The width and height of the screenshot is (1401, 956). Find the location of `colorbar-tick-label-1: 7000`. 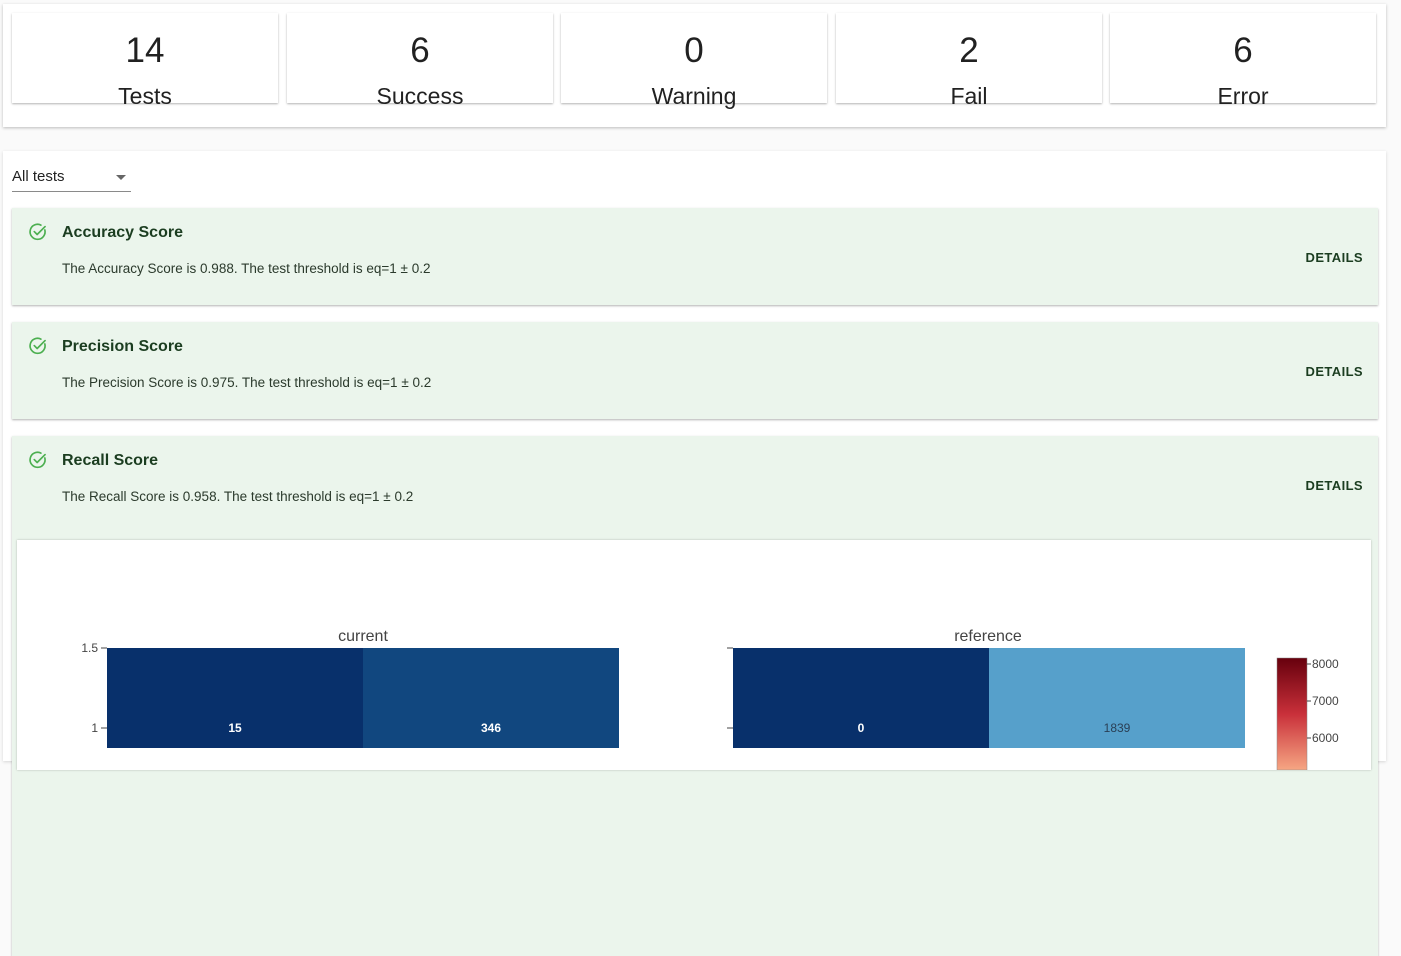

colorbar-tick-label-1: 7000 is located at coordinates (1325, 701).